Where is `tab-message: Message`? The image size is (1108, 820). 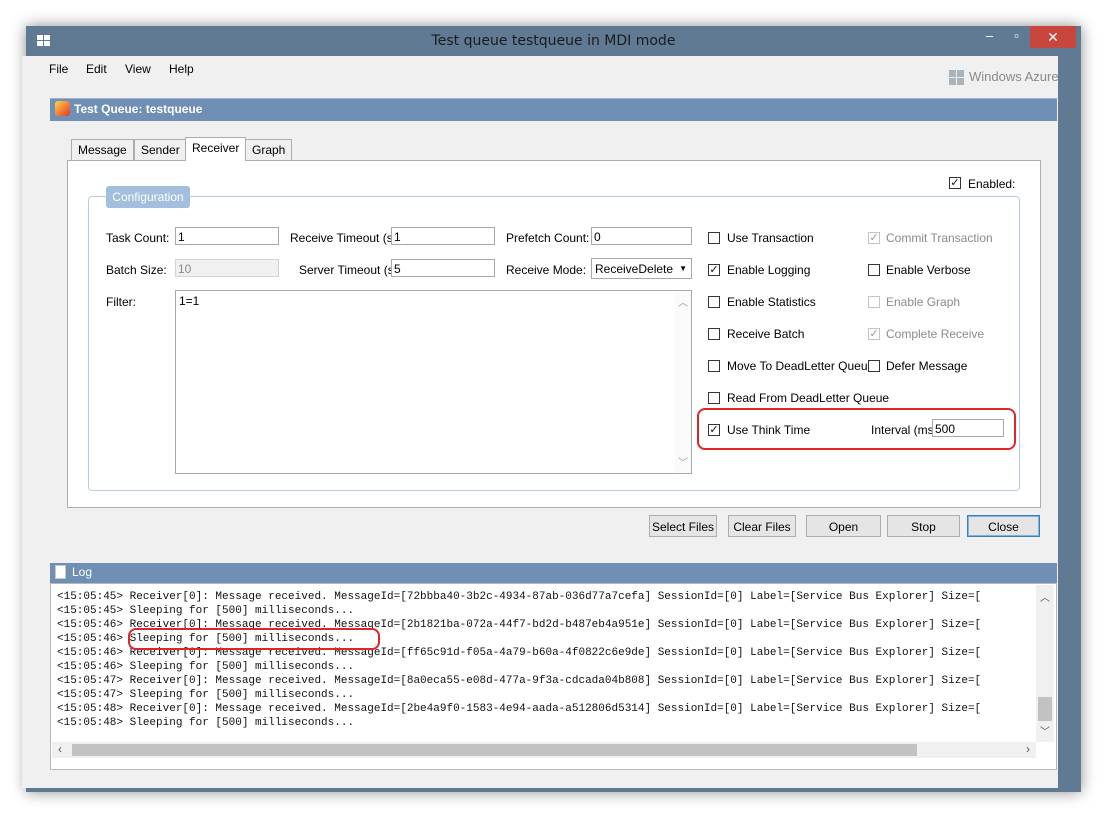
tab-message: Message is located at coordinates (102, 149).